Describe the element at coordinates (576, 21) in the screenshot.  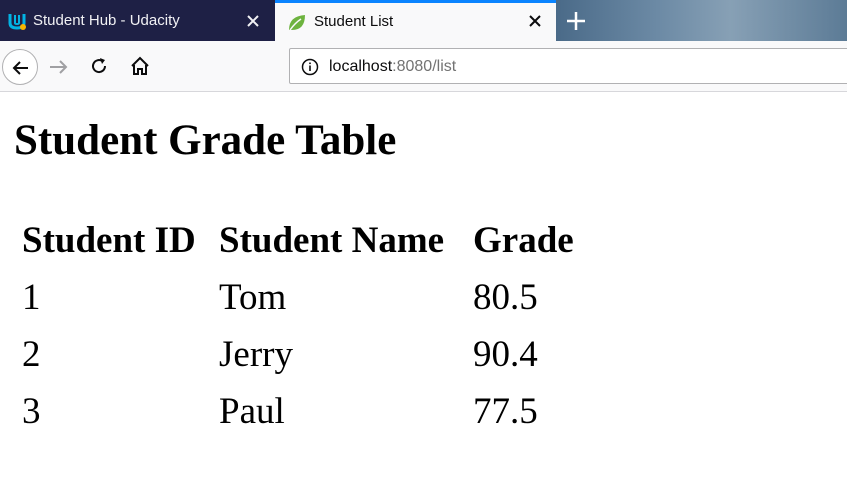
I see `plus-icon` at that location.